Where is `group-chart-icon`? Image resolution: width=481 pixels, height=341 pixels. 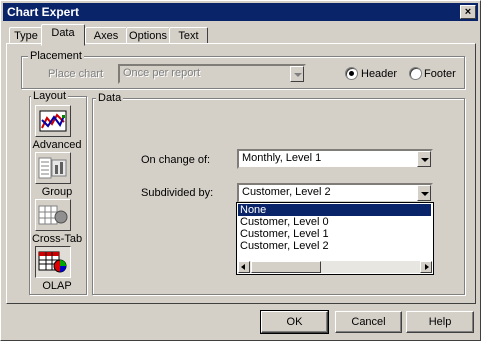
group-chart-icon is located at coordinates (52, 168).